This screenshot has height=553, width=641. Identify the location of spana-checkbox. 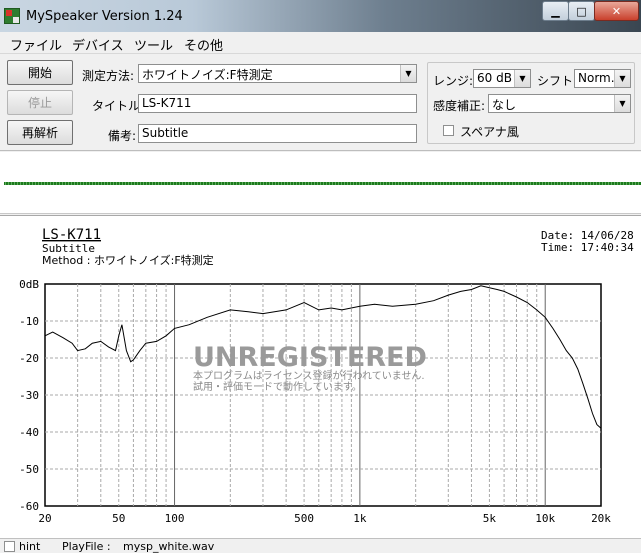
(448, 130).